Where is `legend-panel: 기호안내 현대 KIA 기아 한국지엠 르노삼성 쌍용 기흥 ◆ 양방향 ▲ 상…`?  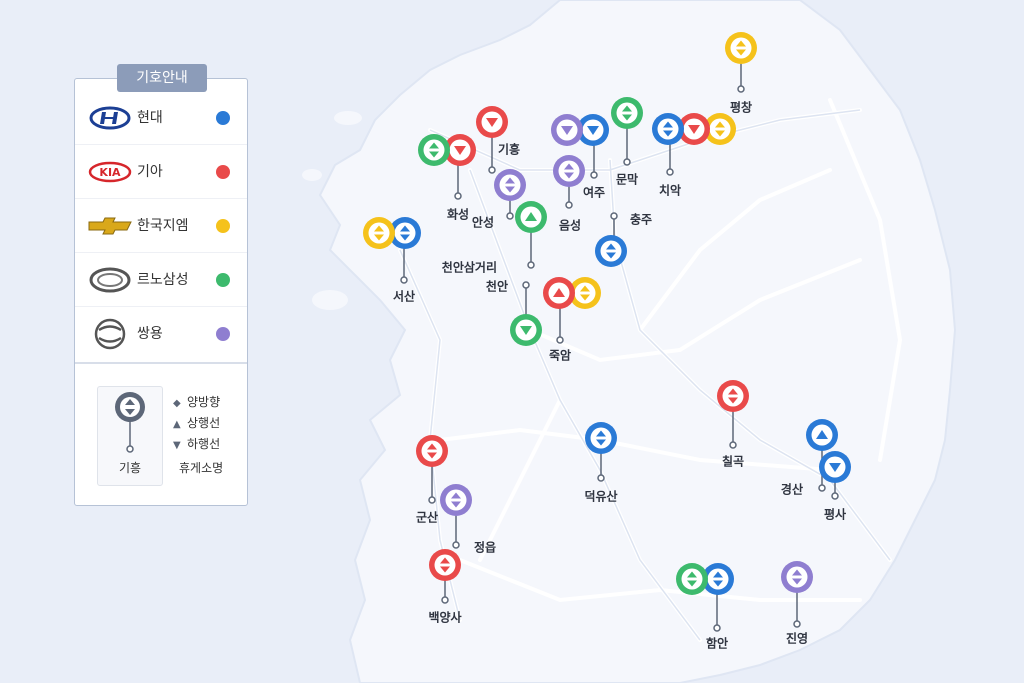 legend-panel: 기호안내 현대 KIA 기아 한국지엠 르노삼성 쌍용 기흥 ◆ 양방향 ▲ 상… is located at coordinates (161, 285).